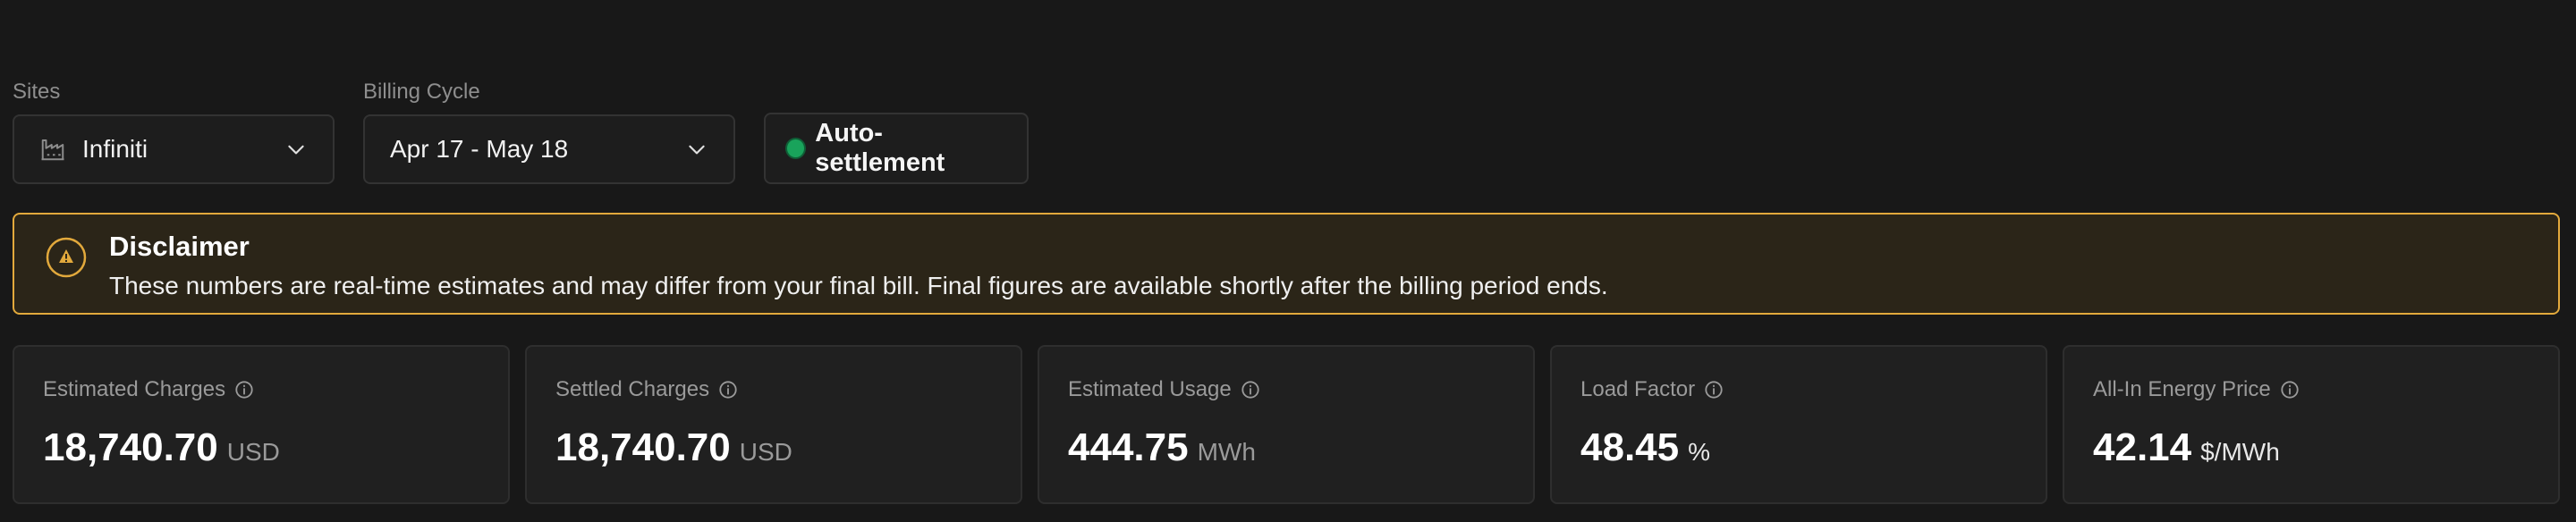 This screenshot has height=522, width=2576. What do you see at coordinates (115, 149) in the screenshot?
I see `sites-value: Infiniti` at bounding box center [115, 149].